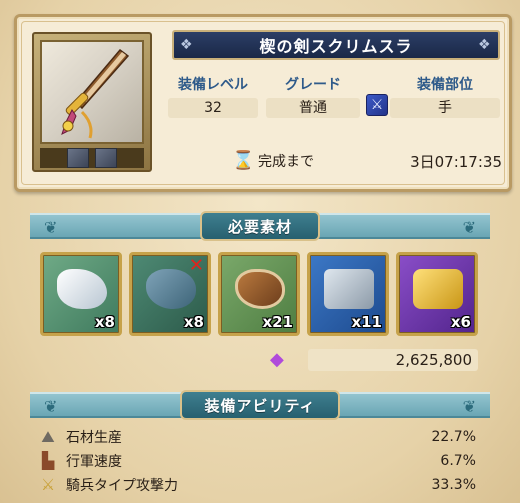 The height and width of the screenshot is (503, 520). Describe the element at coordinates (213, 85) in the screenshot. I see `stat-label: 装備レベル` at that location.